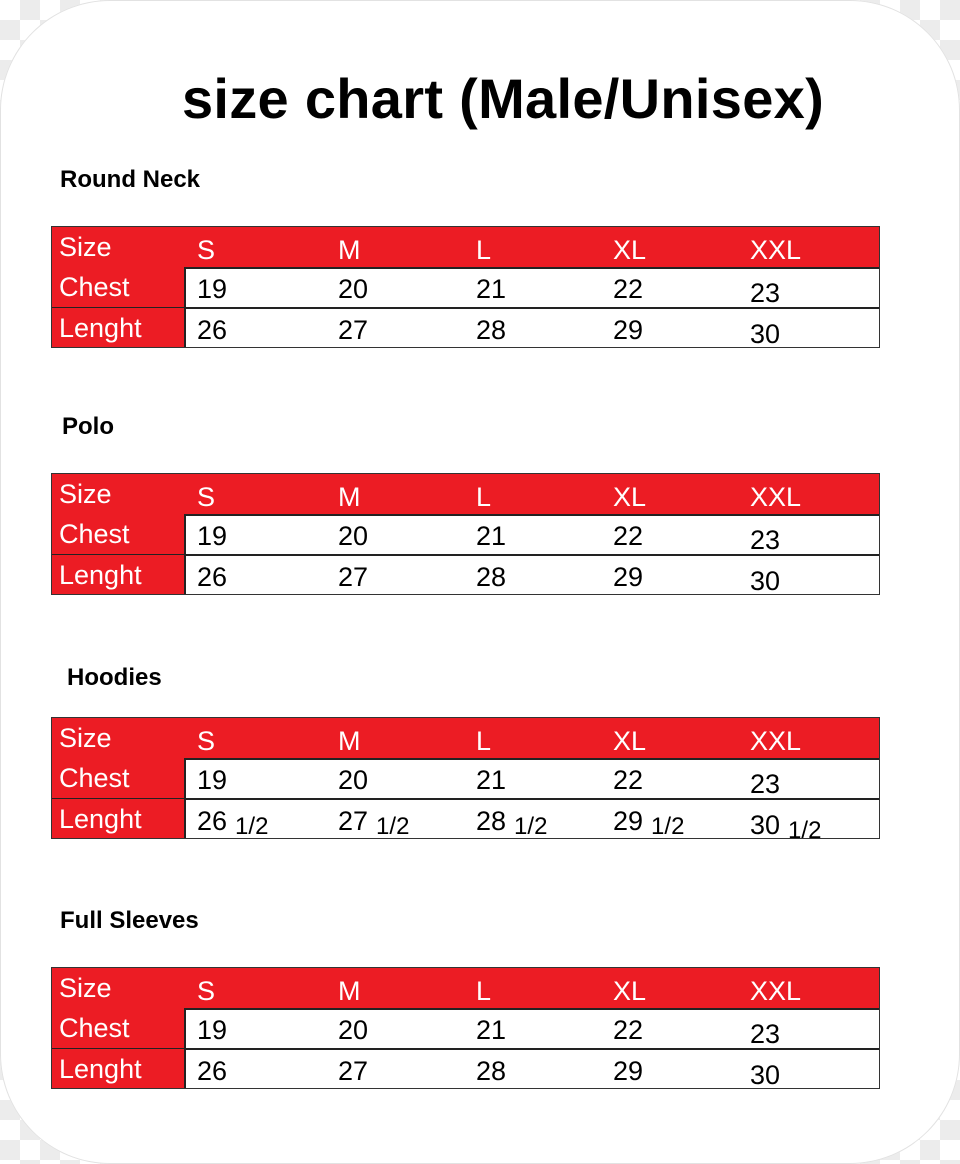 The image size is (960, 1164). Describe the element at coordinates (233, 819) in the screenshot. I see `length-value-cell: 26 1/2` at that location.